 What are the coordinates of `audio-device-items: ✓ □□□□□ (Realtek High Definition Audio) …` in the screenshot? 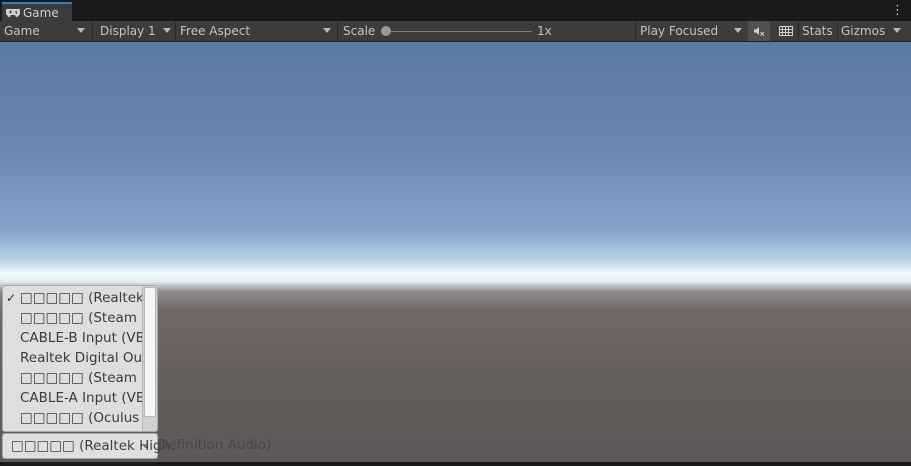 It's located at (73, 359).